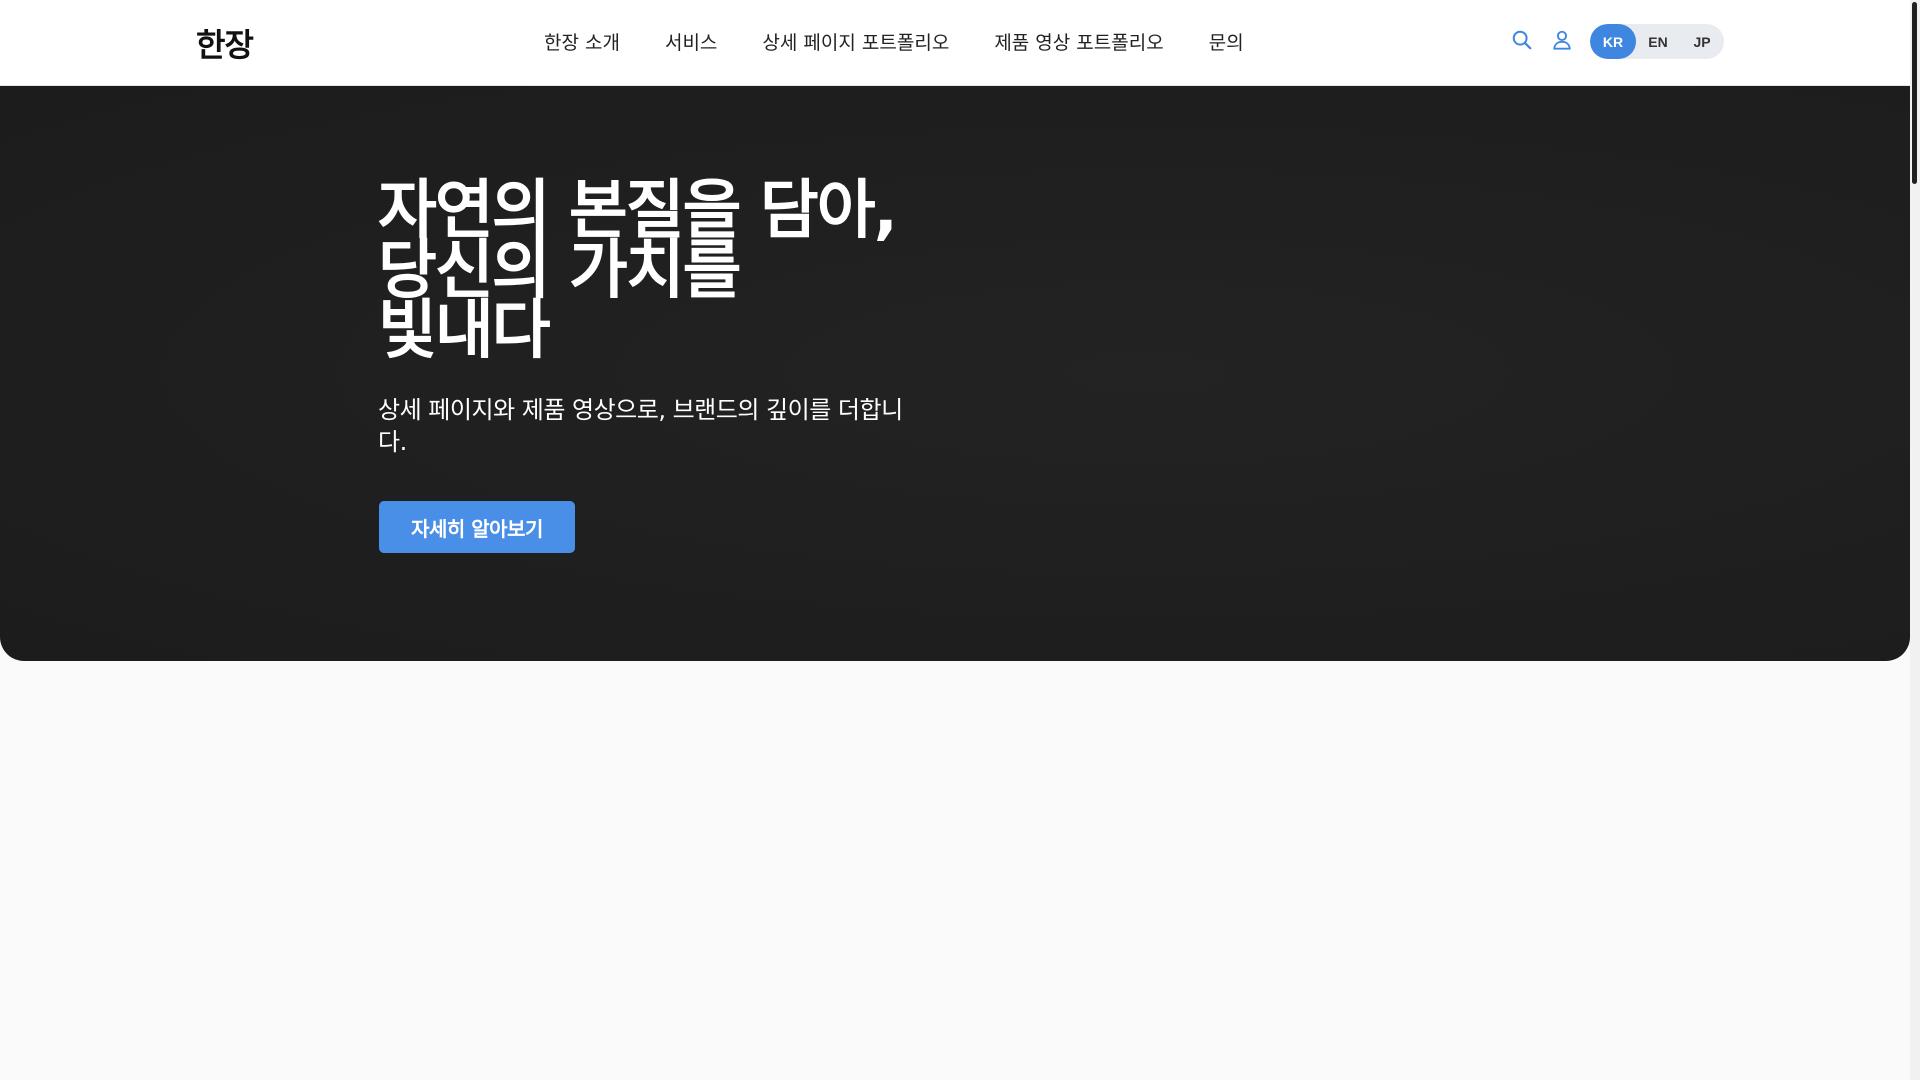 The height and width of the screenshot is (1080, 1920). Describe the element at coordinates (225, 43) in the screenshot. I see `logo: 한장` at that location.